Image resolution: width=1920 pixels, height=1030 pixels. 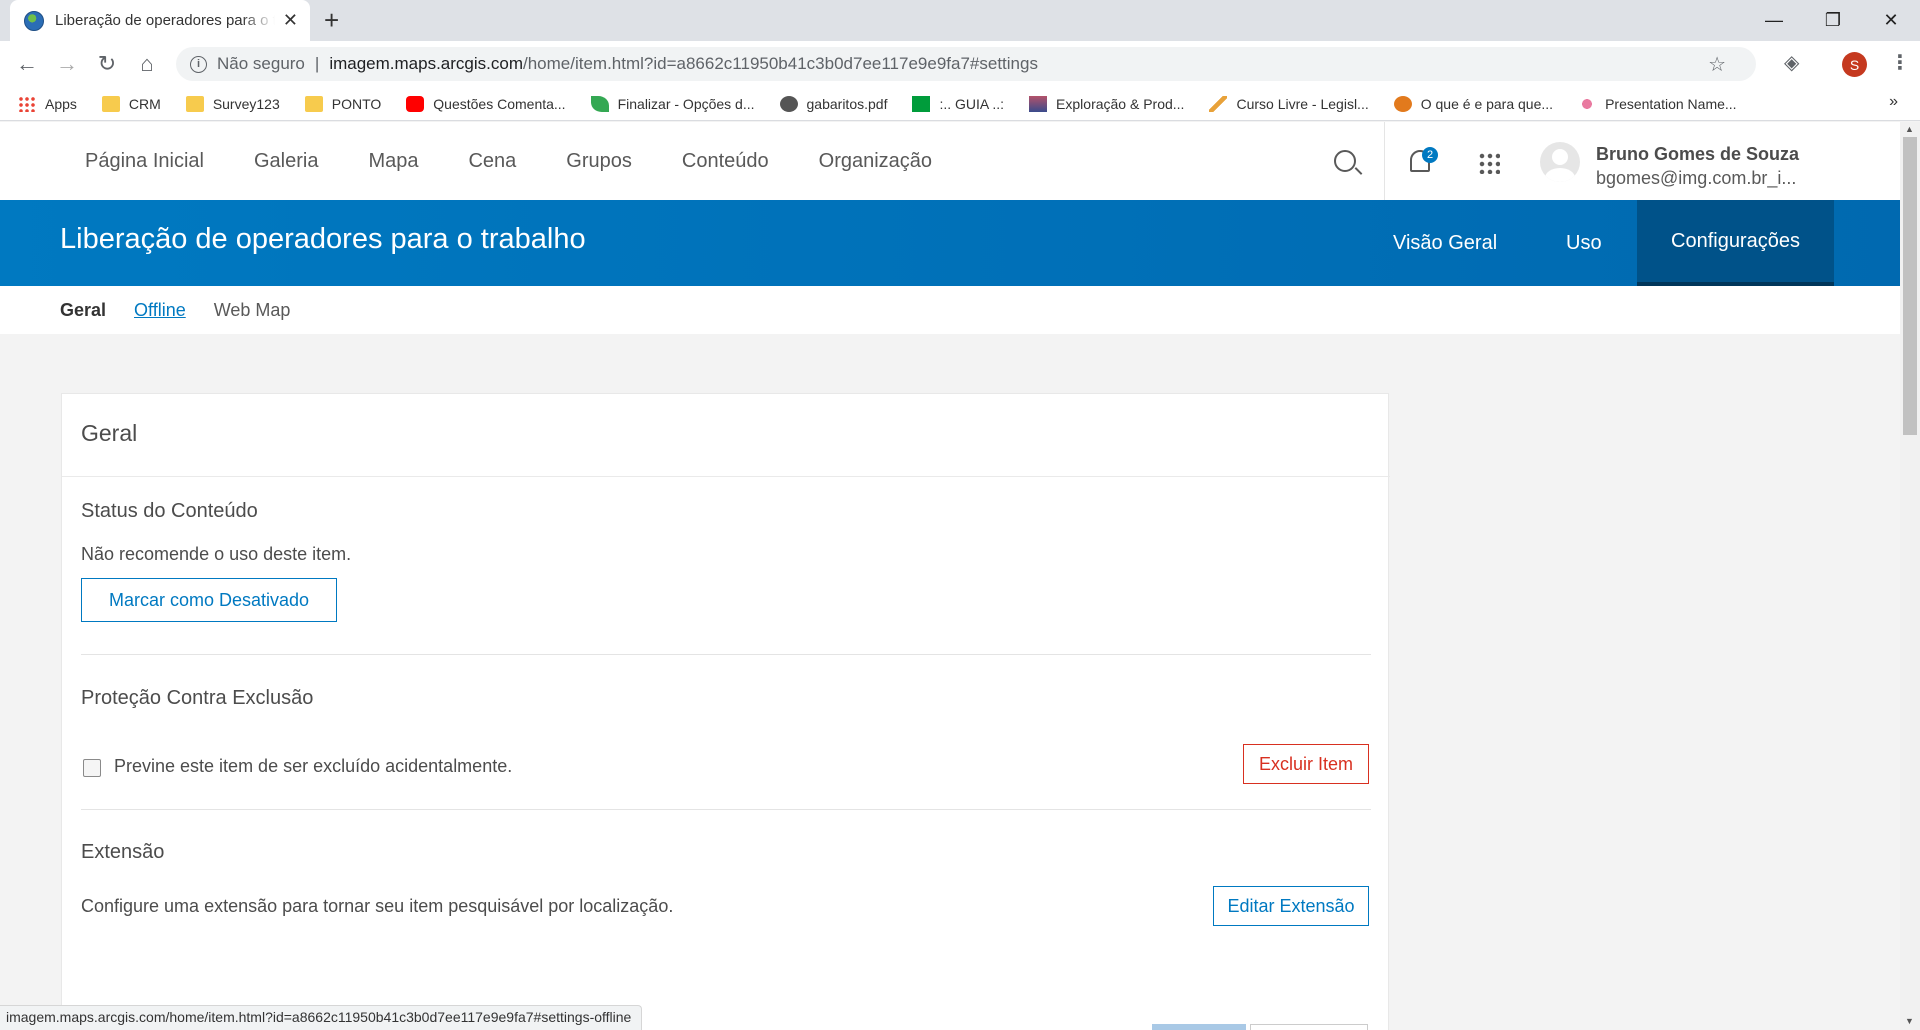 I want to click on globe-icon, so click(x=788, y=103).